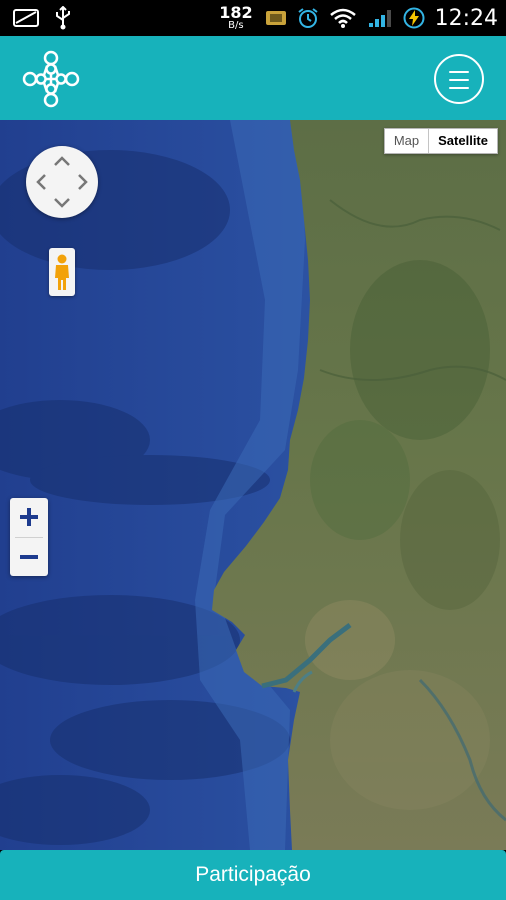 This screenshot has height=900, width=506. I want to click on footer: Participação, so click(253, 875).